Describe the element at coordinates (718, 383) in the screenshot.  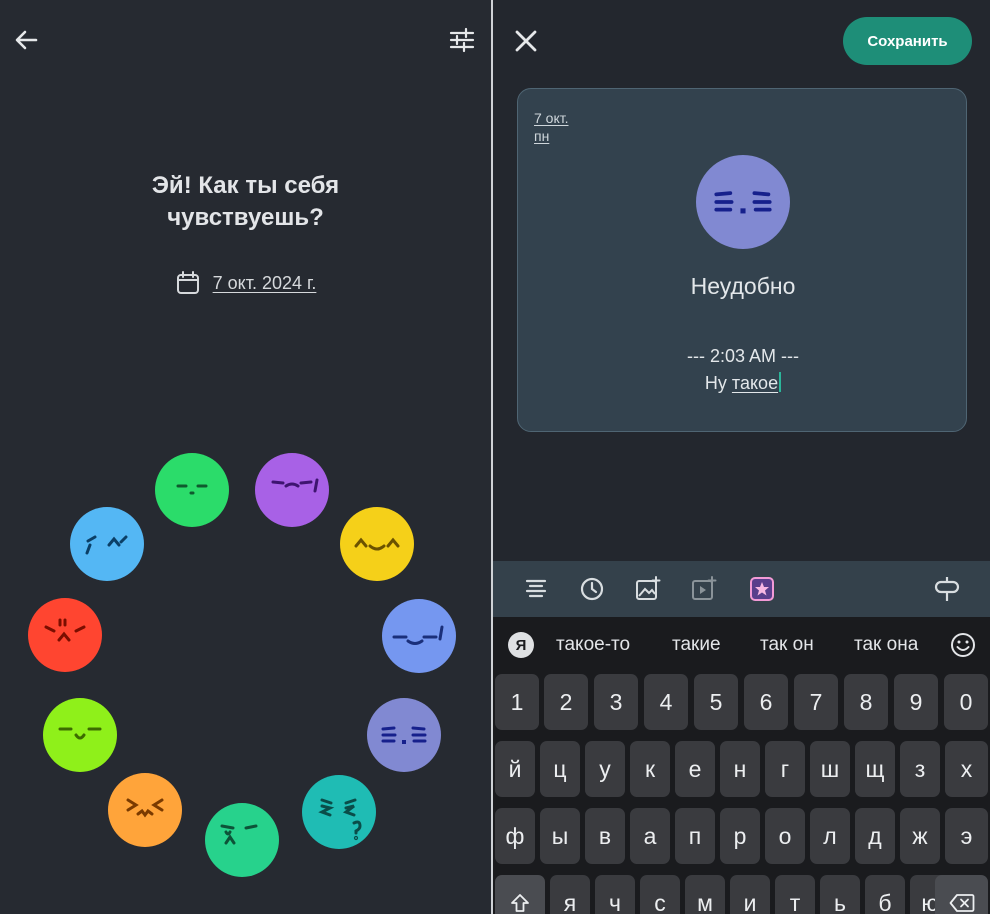
I see `note-prefix: Ну` at that location.